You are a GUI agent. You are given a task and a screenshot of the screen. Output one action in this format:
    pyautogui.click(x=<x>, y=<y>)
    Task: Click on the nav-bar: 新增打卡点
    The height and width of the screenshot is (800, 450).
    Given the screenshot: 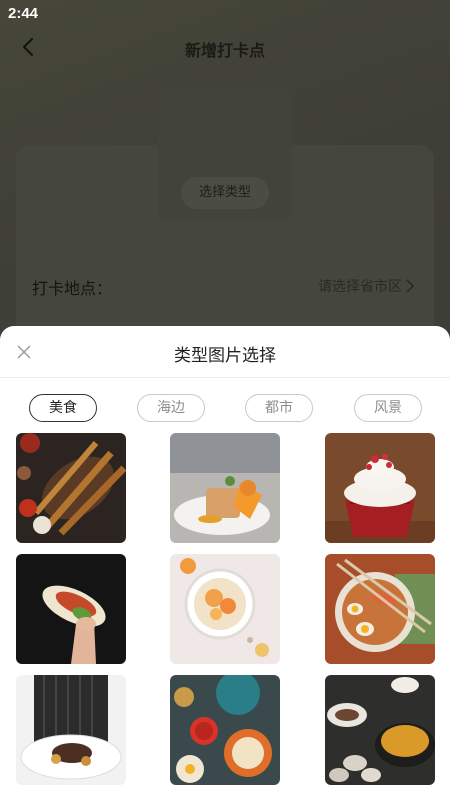 What is the action you would take?
    pyautogui.click(x=225, y=48)
    